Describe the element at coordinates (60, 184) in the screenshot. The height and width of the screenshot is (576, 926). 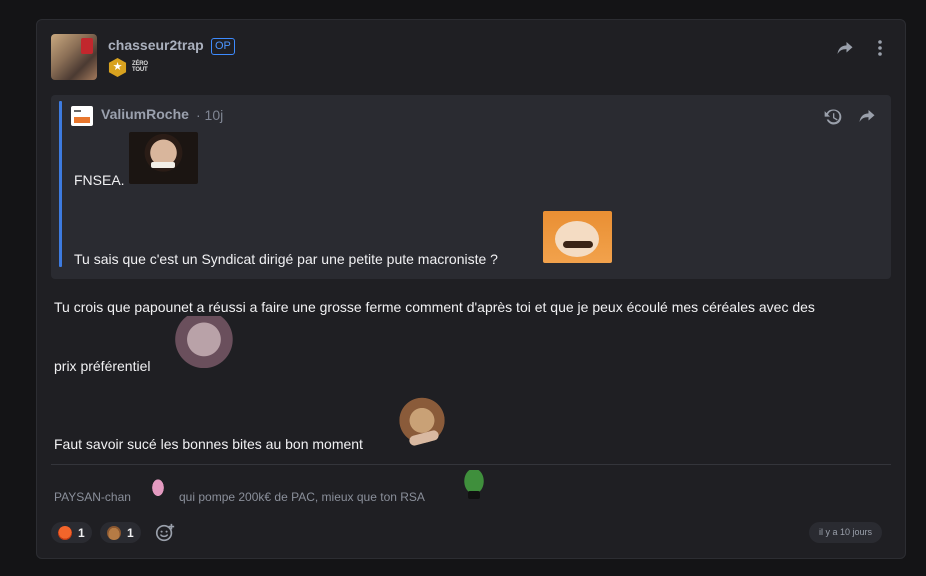
I see `quote-bar` at that location.